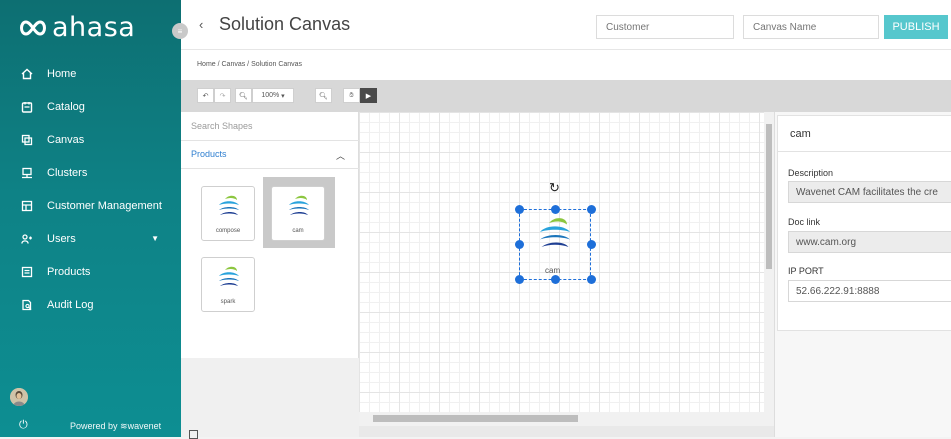  I want to click on shape-label: cam, so click(298, 231).